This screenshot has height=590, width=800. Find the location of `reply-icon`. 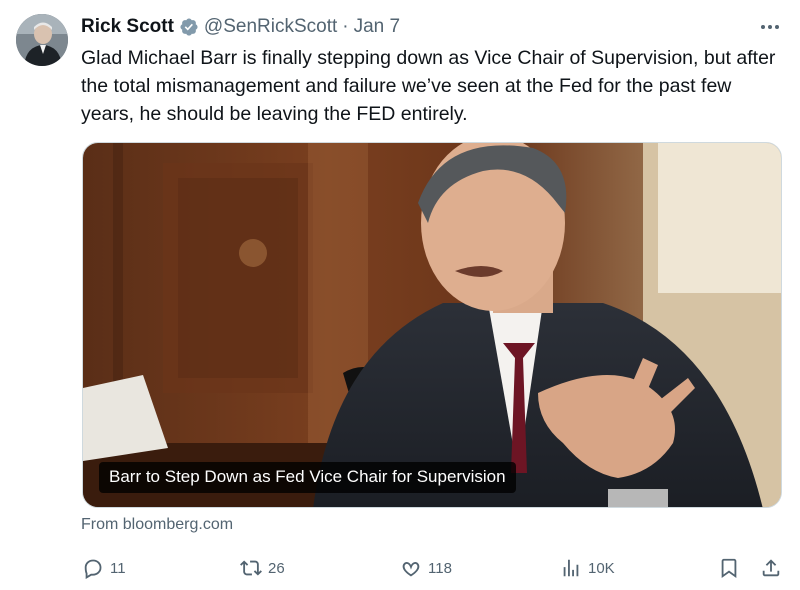

reply-icon is located at coordinates (93, 568).